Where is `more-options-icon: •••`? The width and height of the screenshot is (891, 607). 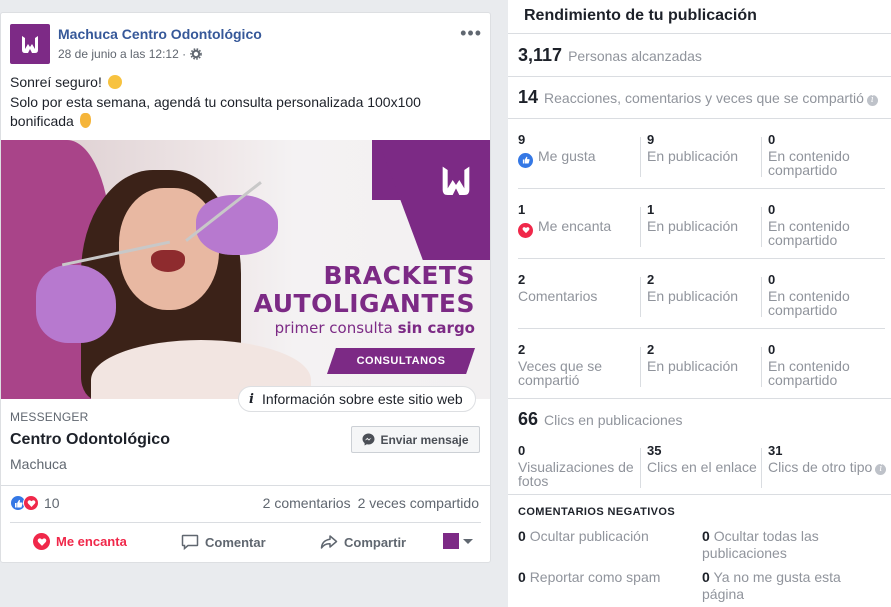 more-options-icon: ••• is located at coordinates (471, 33).